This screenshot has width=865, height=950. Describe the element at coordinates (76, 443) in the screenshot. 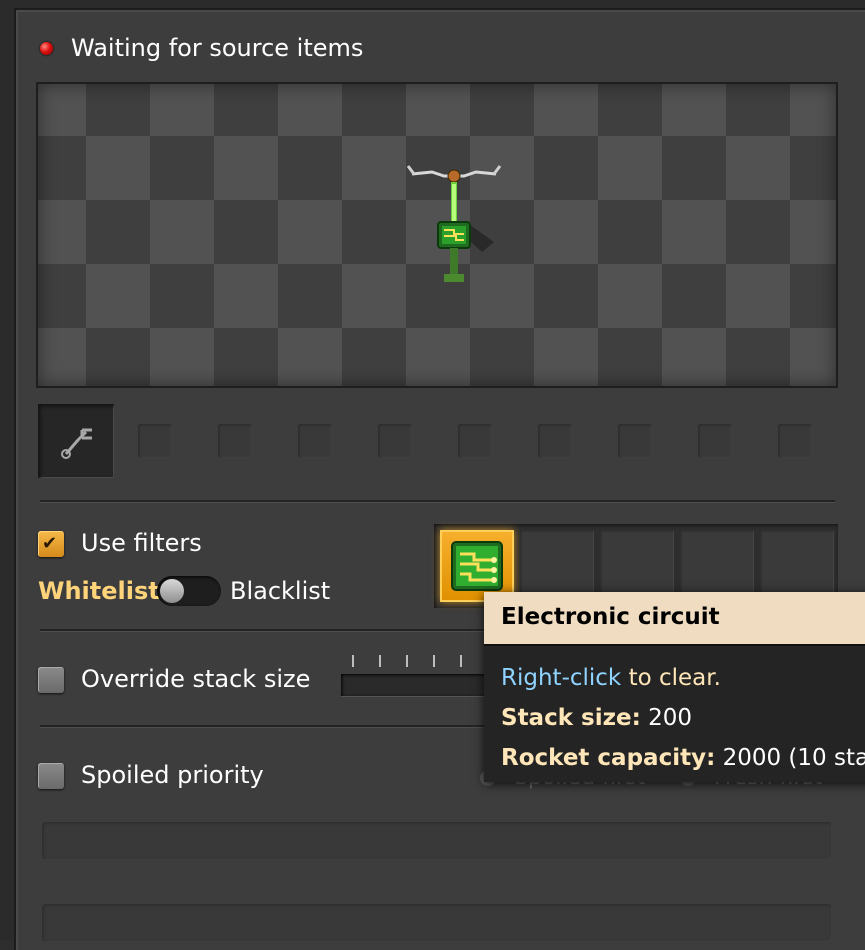

I see `inserter-arm-icon` at that location.